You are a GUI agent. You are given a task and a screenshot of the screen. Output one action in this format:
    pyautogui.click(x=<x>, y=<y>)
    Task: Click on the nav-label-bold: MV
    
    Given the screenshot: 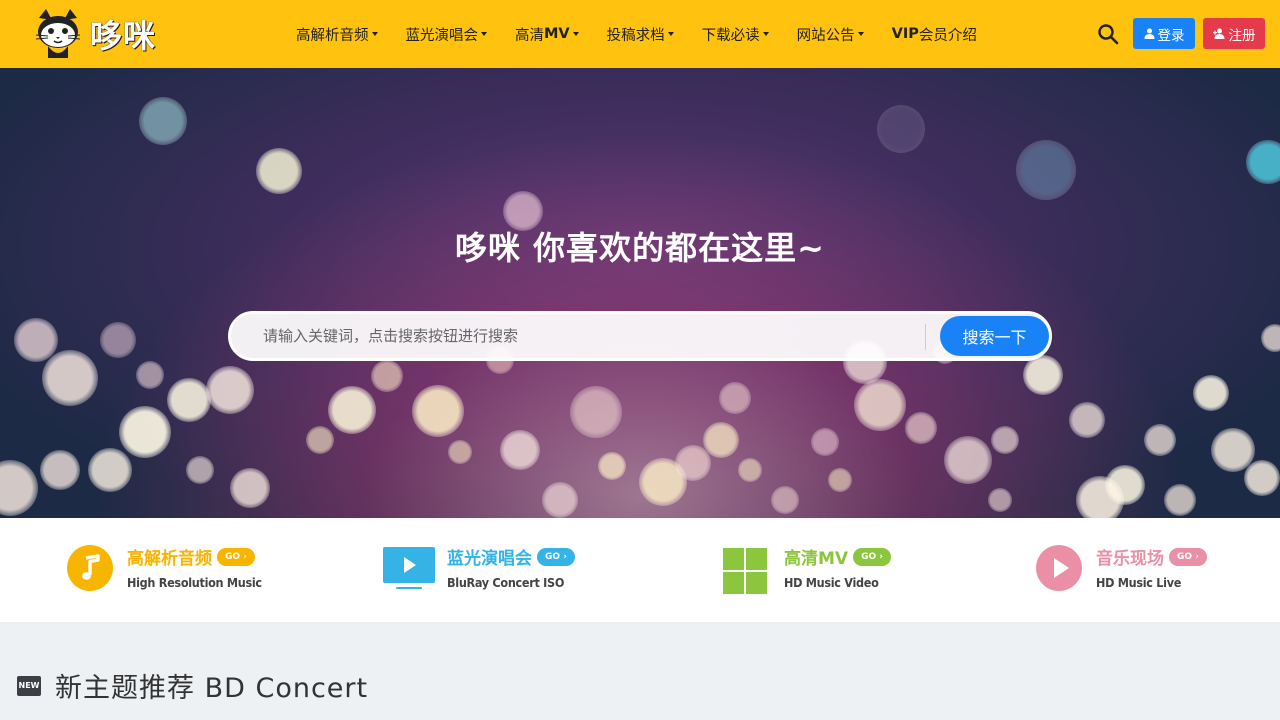 What is the action you would take?
    pyautogui.click(x=557, y=34)
    